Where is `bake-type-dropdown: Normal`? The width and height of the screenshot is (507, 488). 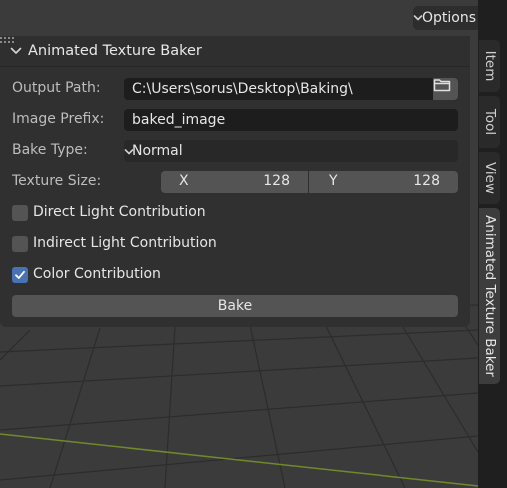
bake-type-dropdown: Normal is located at coordinates (291, 151).